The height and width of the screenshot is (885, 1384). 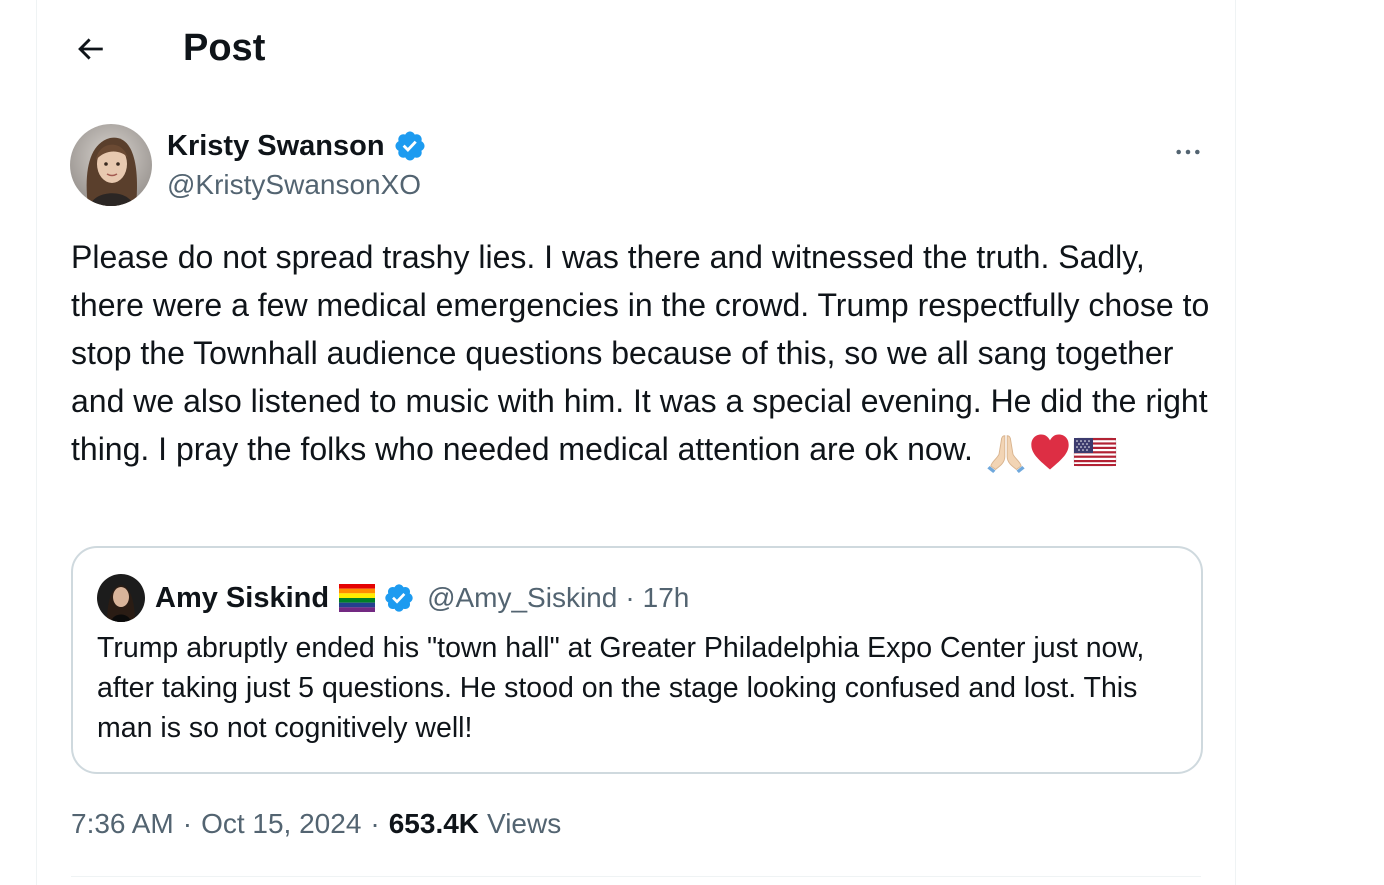 I want to click on tweet-author: Kristy Swanson @KristySwansonXO, so click(x=640, y=166).